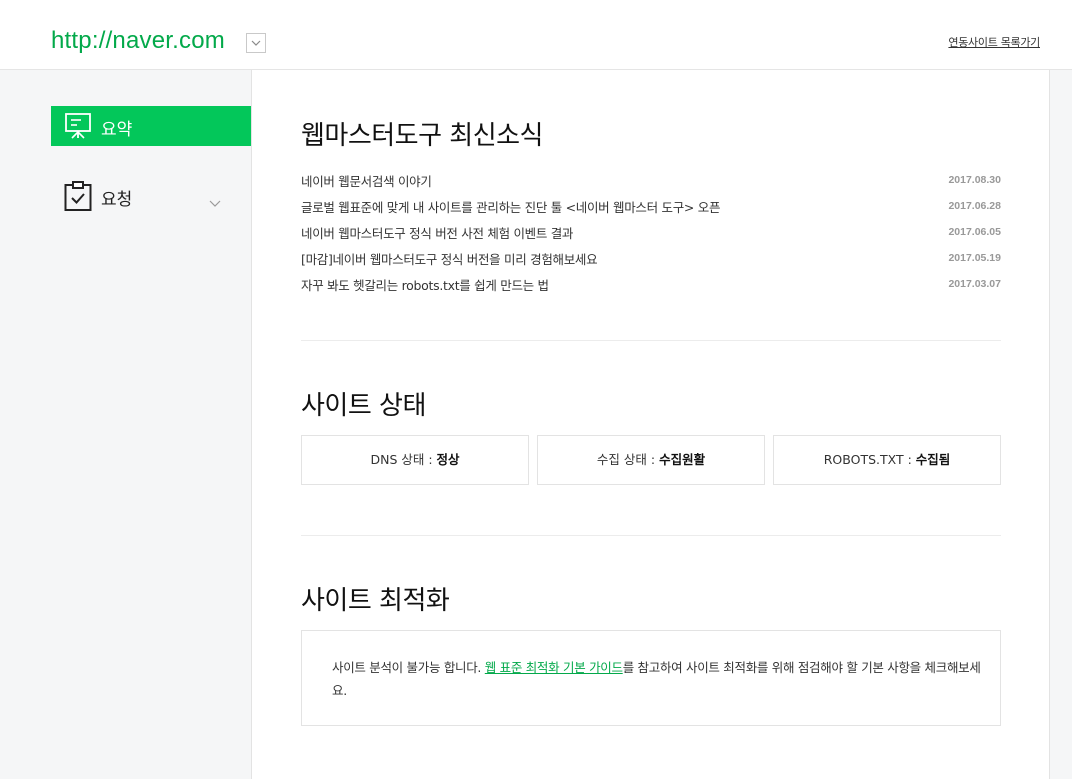 The width and height of the screenshot is (1072, 779). Describe the element at coordinates (628, 459) in the screenshot. I see `status-label: 수집 상태 :` at that location.